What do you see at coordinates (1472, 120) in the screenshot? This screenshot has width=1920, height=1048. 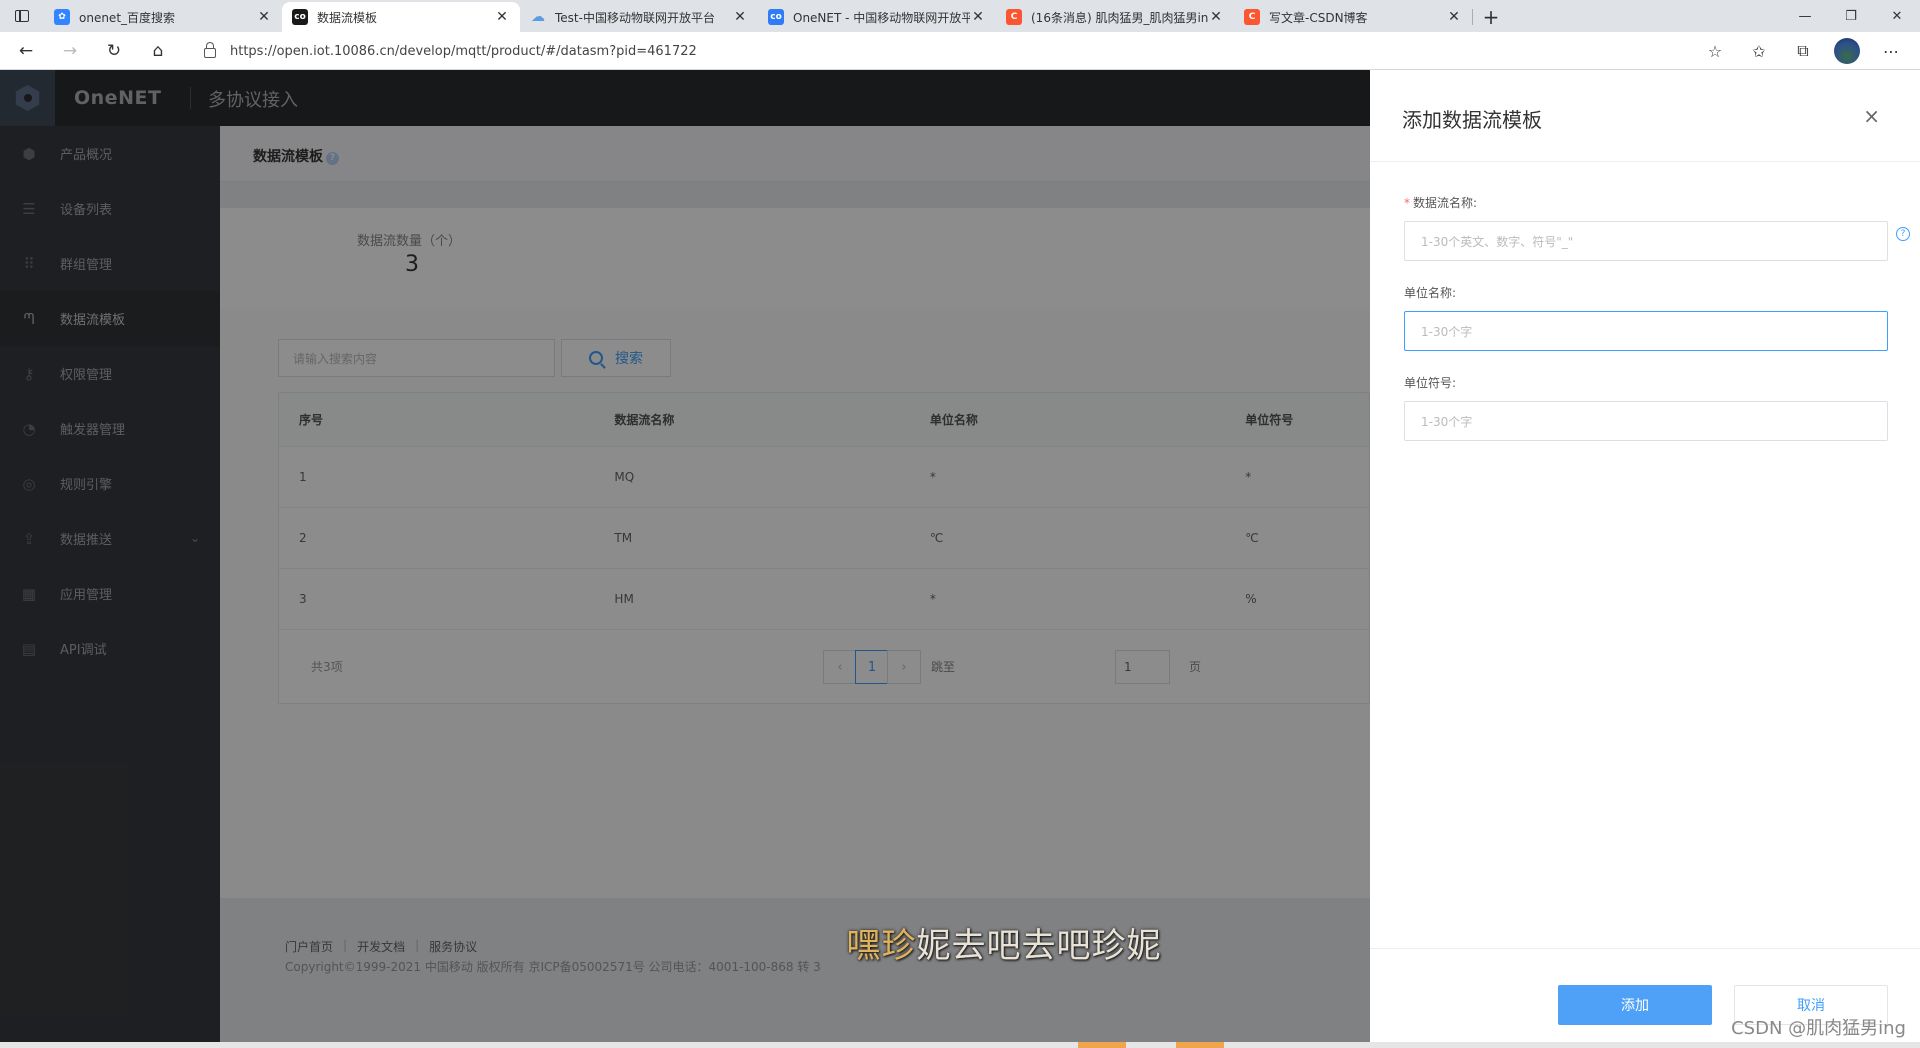 I see `drawer-title: 添加数据流模板` at bounding box center [1472, 120].